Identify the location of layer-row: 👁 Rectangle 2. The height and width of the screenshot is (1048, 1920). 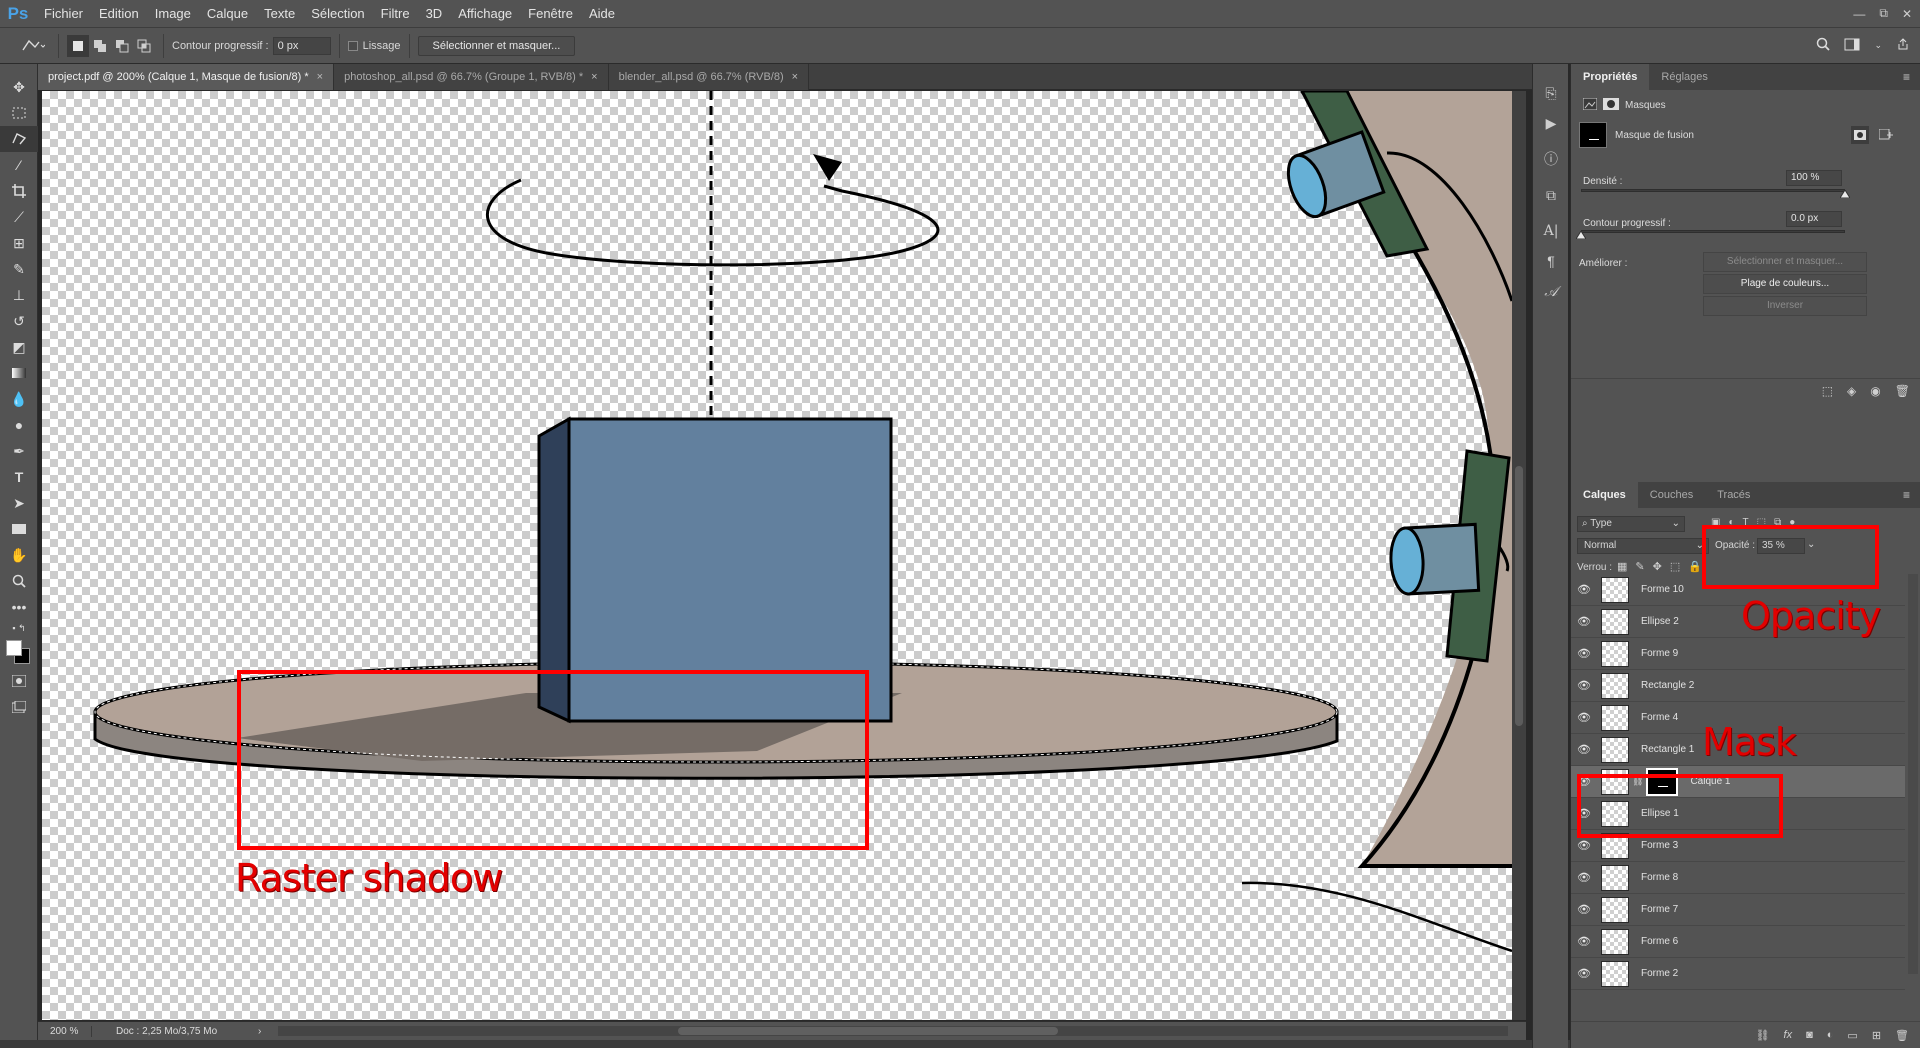
(1738, 686).